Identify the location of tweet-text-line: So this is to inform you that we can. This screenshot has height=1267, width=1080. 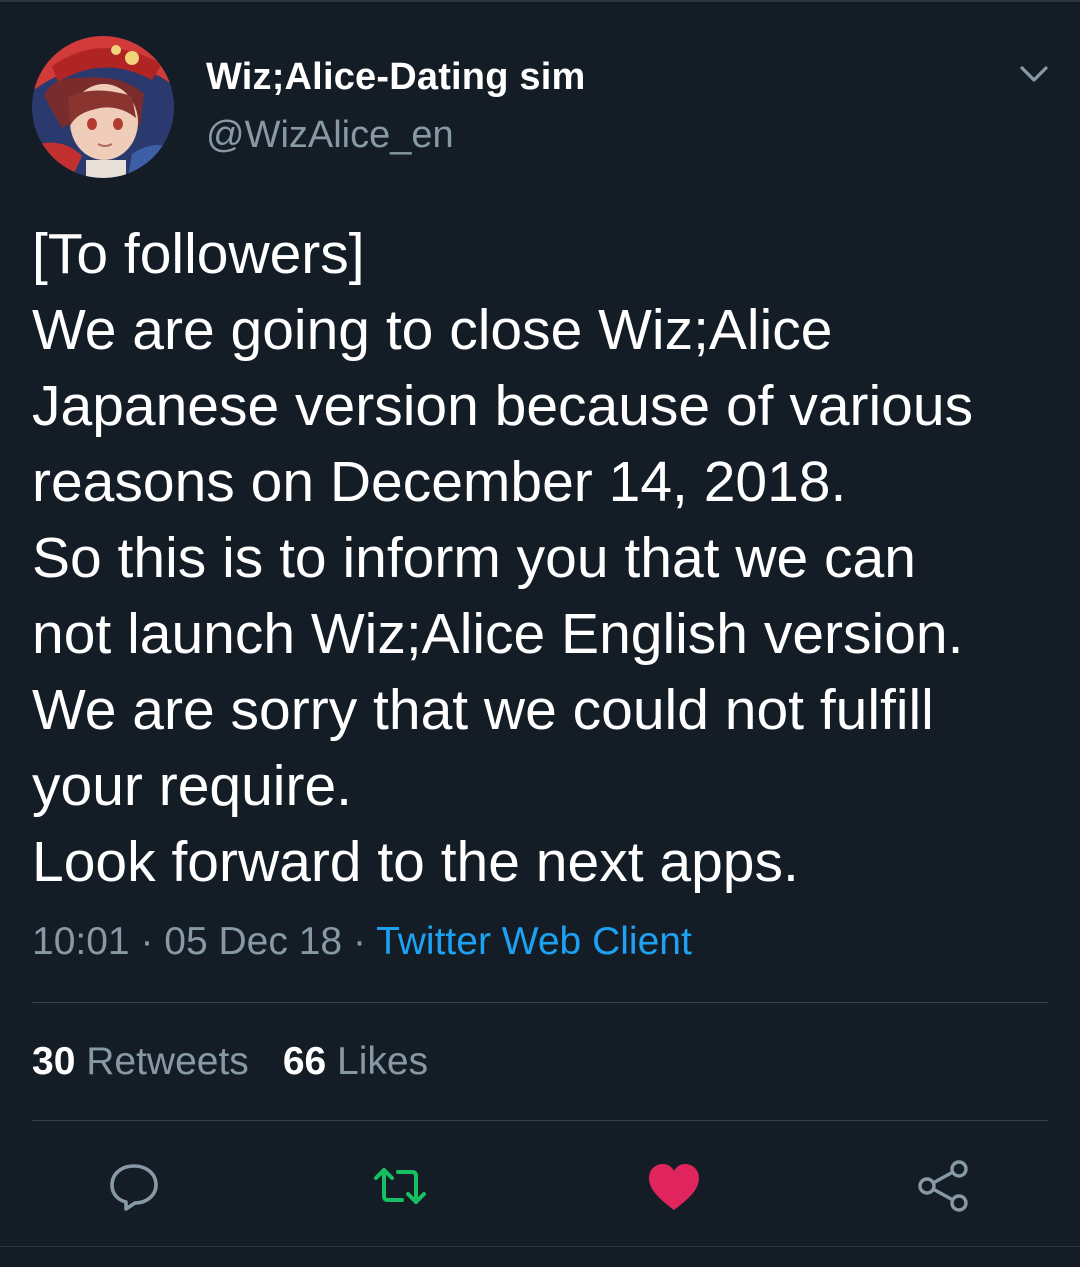
(474, 558).